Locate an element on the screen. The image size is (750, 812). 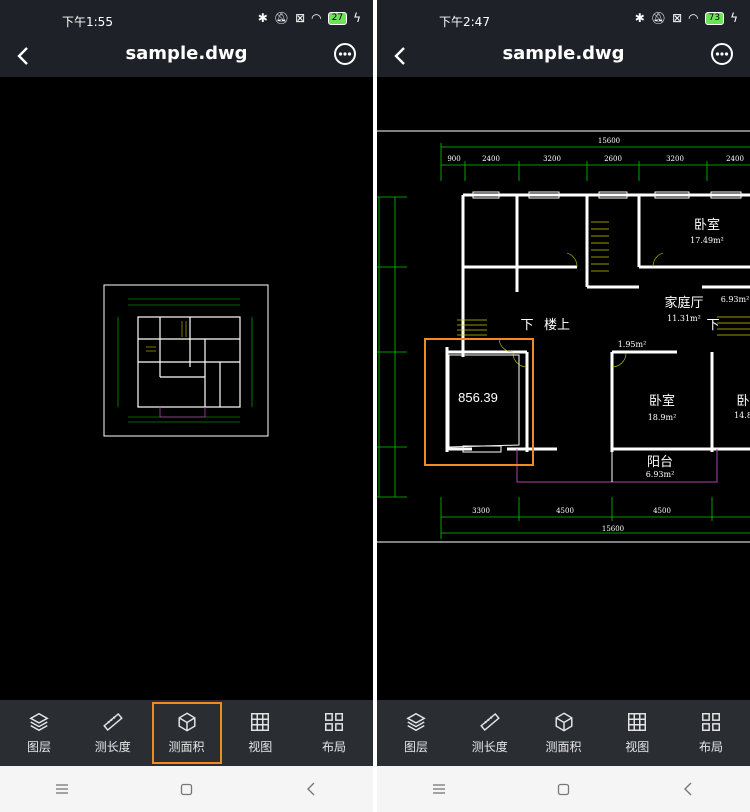
area-family-hall: 11.31m² is located at coordinates (684, 318).